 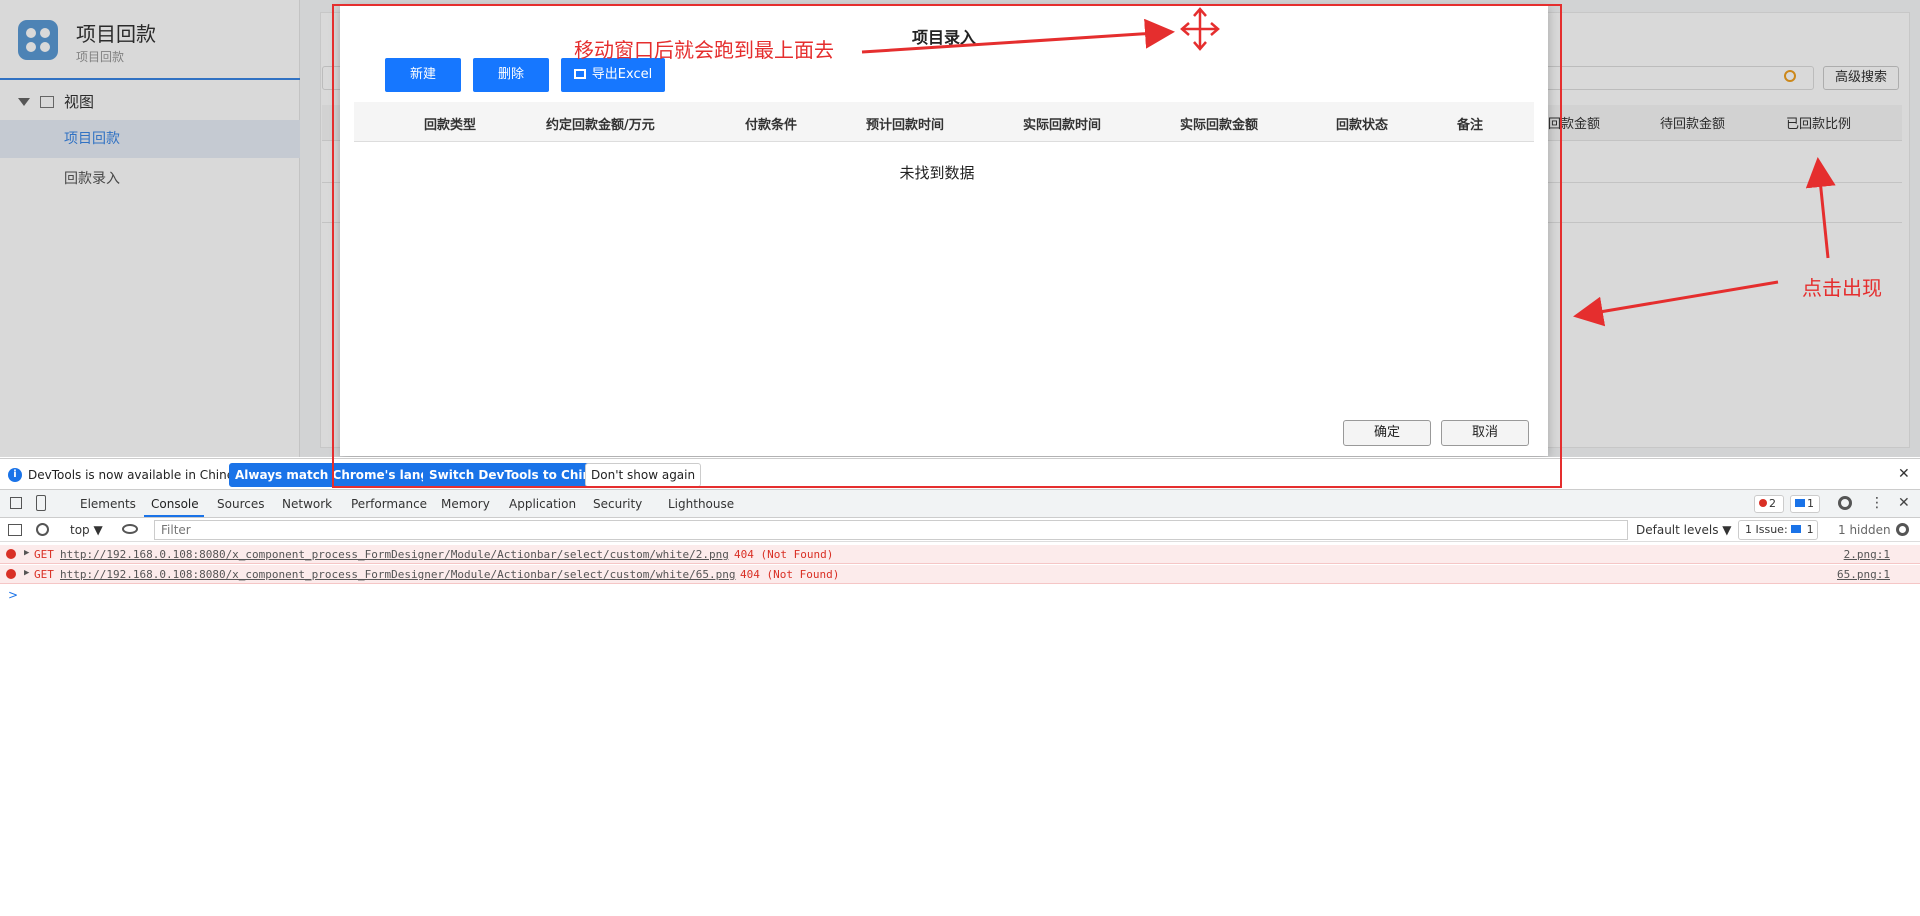 I want to click on tab-performance: Performance, so click(x=389, y=504).